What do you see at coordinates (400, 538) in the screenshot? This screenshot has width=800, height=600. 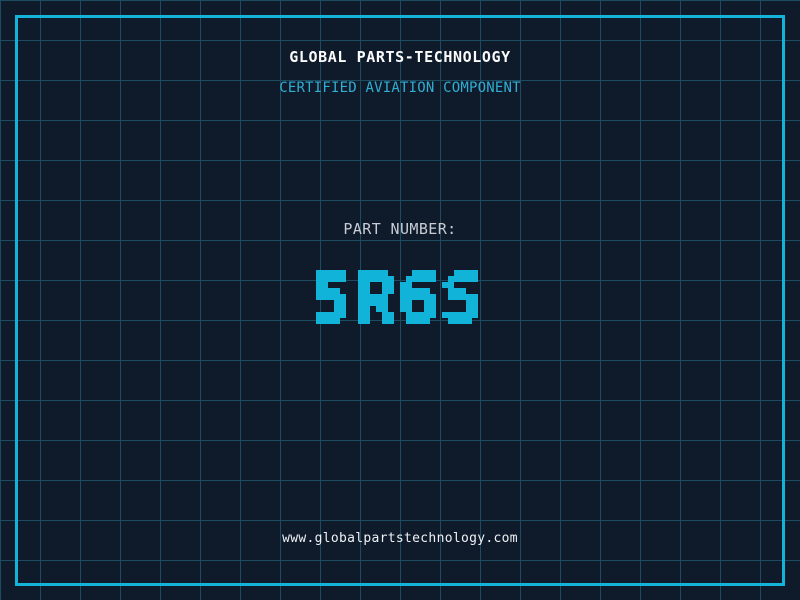 I see `website-url: www.globalpartstechnology.com` at bounding box center [400, 538].